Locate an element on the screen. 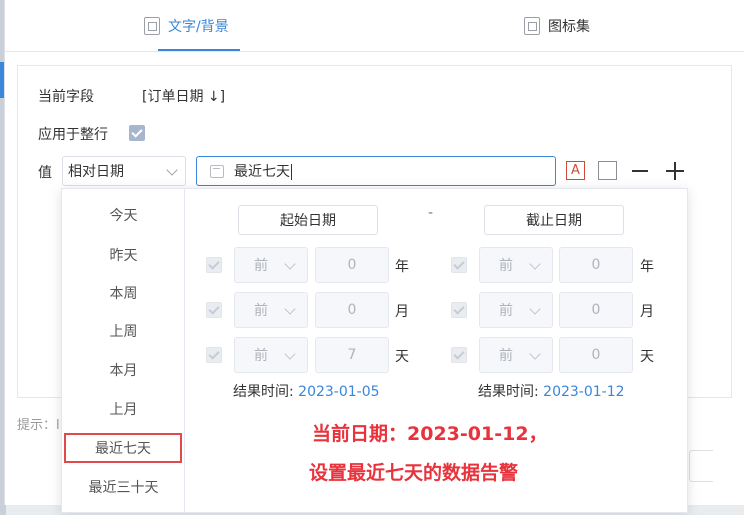 This screenshot has width=744, height=515. end-day-direction: 前 is located at coordinates (516, 355).